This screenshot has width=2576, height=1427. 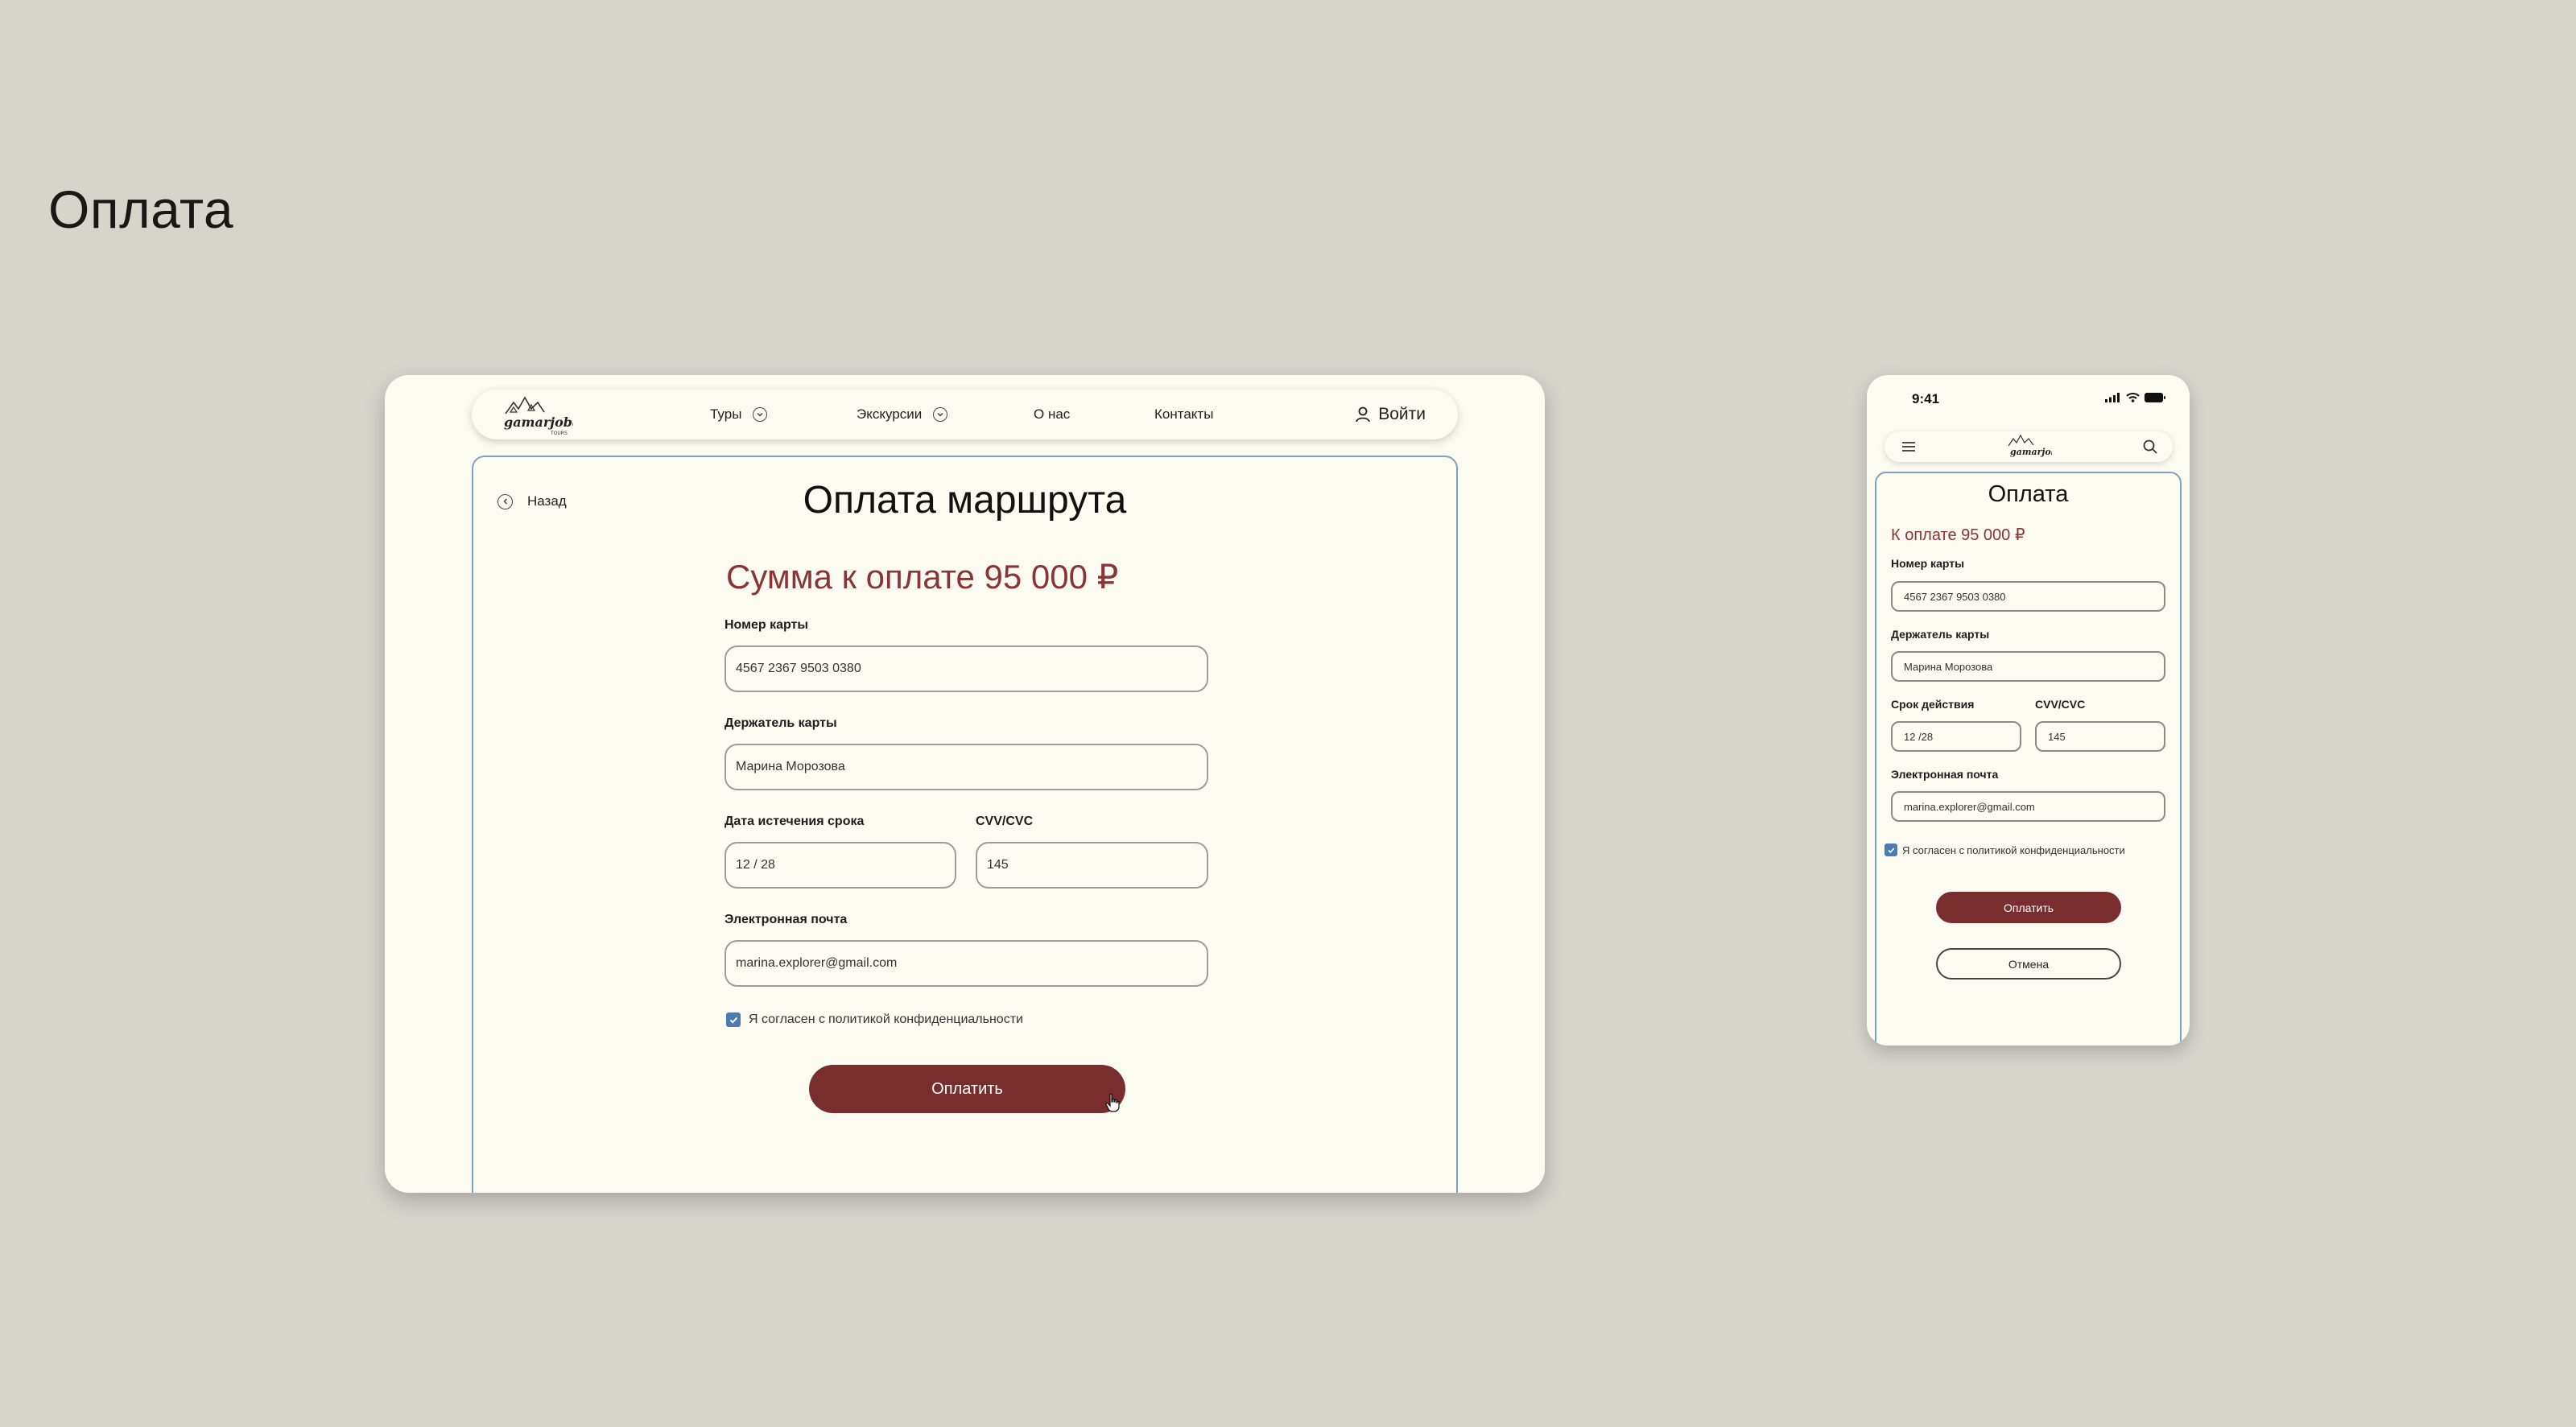 I want to click on nav-about-label: О нас, so click(x=1052, y=414).